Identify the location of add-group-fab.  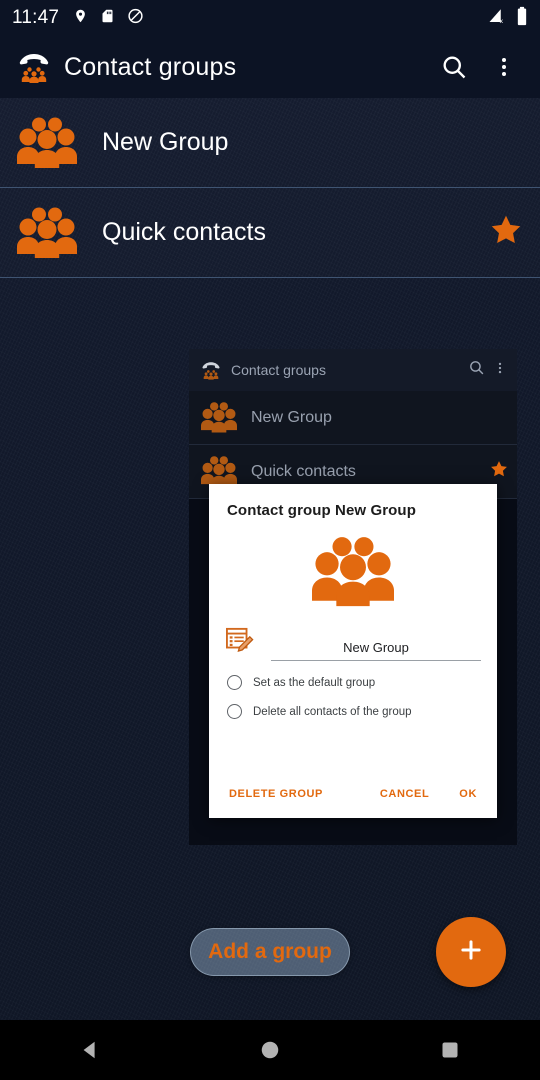
(471, 952).